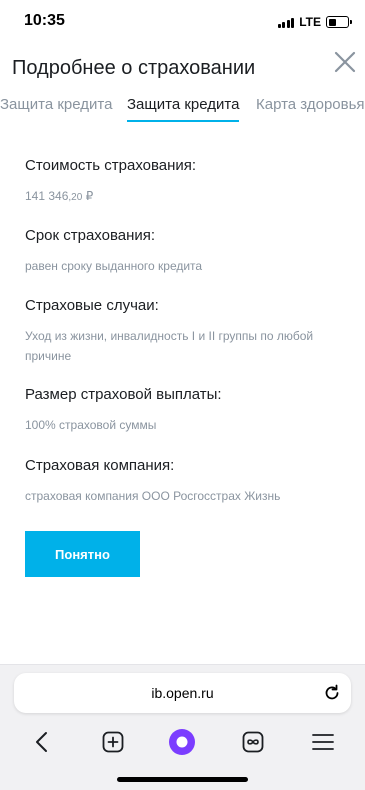  What do you see at coordinates (111, 165) in the screenshot?
I see `cost-label: Стоимость страхования:` at bounding box center [111, 165].